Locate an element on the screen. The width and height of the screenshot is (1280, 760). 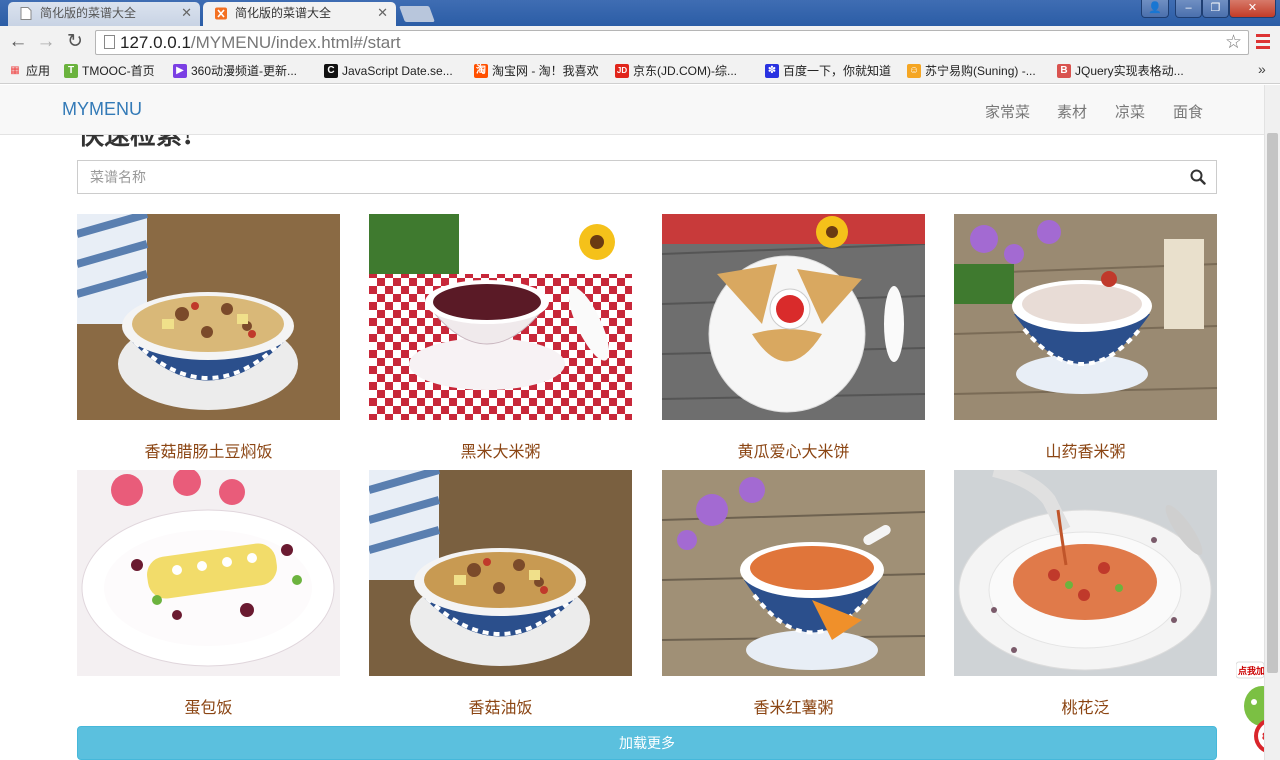
bookmark-favicon-icon: C is located at coordinates (331, 71).